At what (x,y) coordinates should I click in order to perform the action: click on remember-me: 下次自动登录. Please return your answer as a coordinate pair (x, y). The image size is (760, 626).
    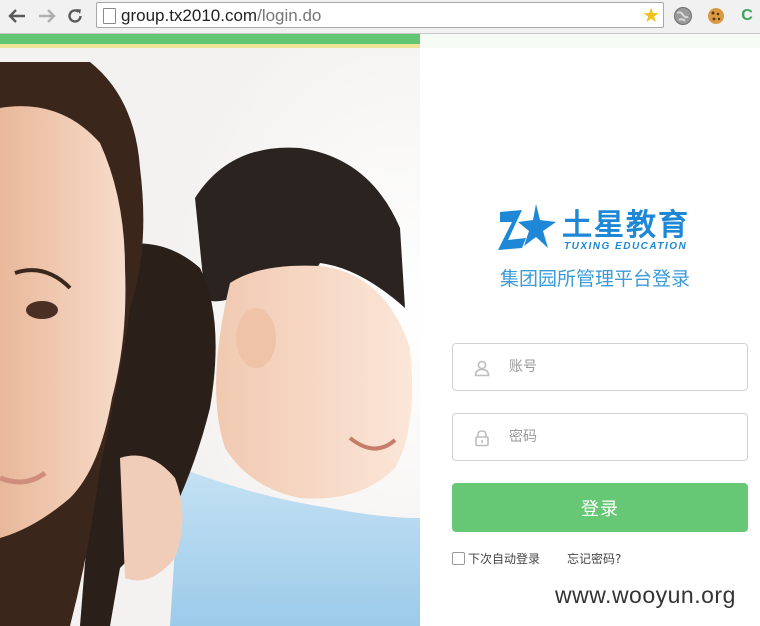
    Looking at the image, I should click on (496, 558).